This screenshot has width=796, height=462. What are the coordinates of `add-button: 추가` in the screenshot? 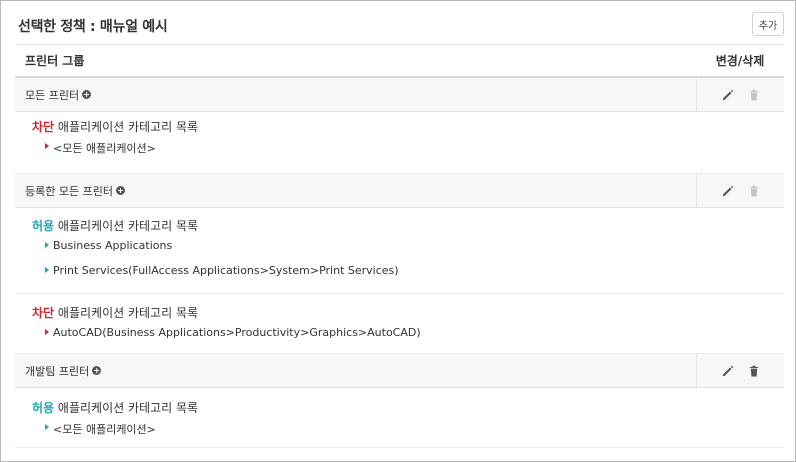 It's located at (768, 24).